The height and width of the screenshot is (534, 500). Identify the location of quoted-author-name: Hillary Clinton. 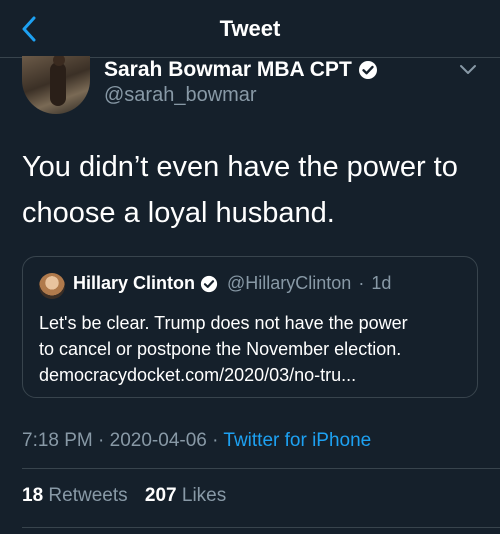
(134, 283).